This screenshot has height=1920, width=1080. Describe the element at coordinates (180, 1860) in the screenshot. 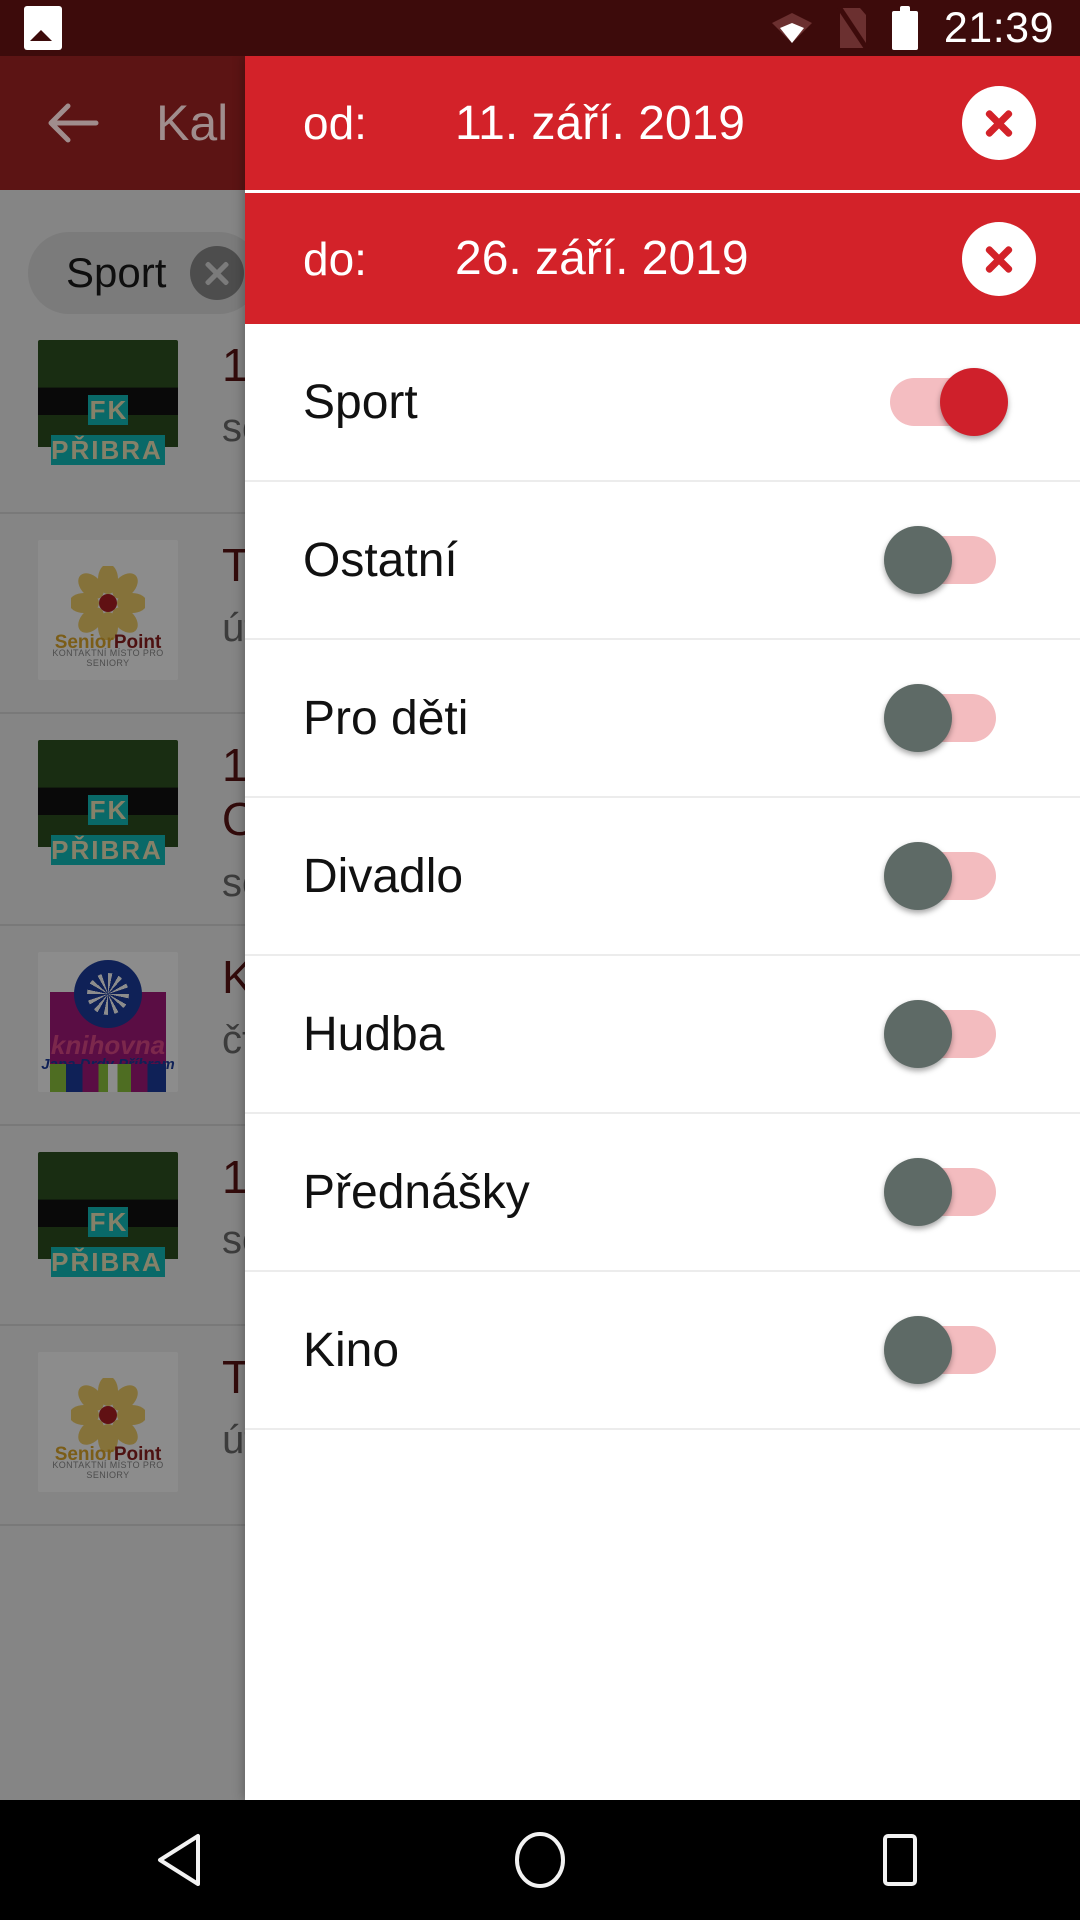

I see `back-triangle-icon` at that location.